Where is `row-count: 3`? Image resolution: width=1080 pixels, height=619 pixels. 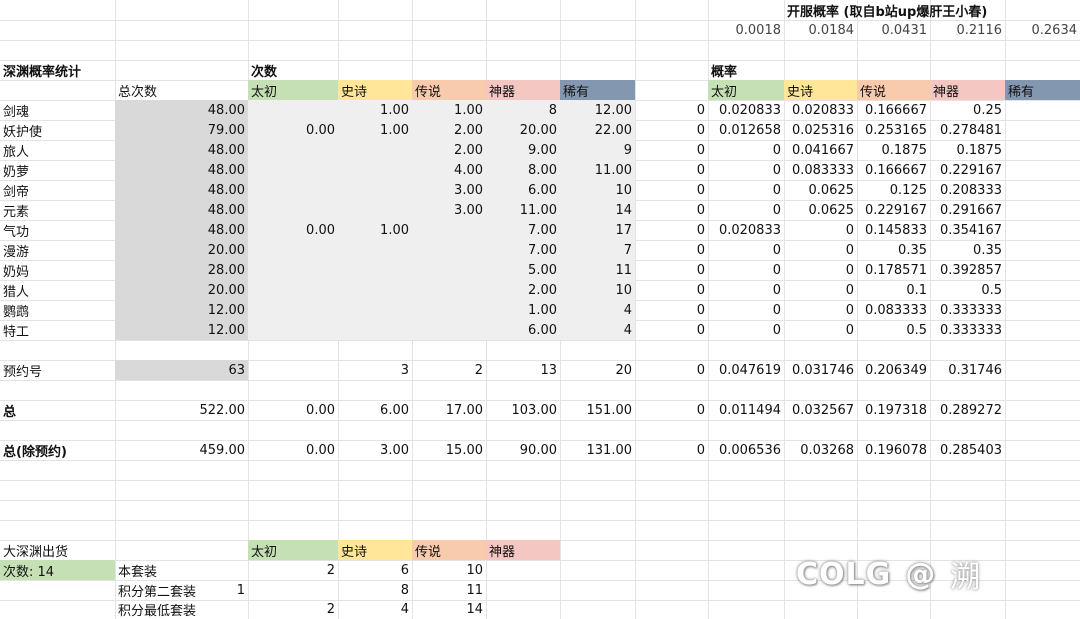 row-count: 3 is located at coordinates (375, 370).